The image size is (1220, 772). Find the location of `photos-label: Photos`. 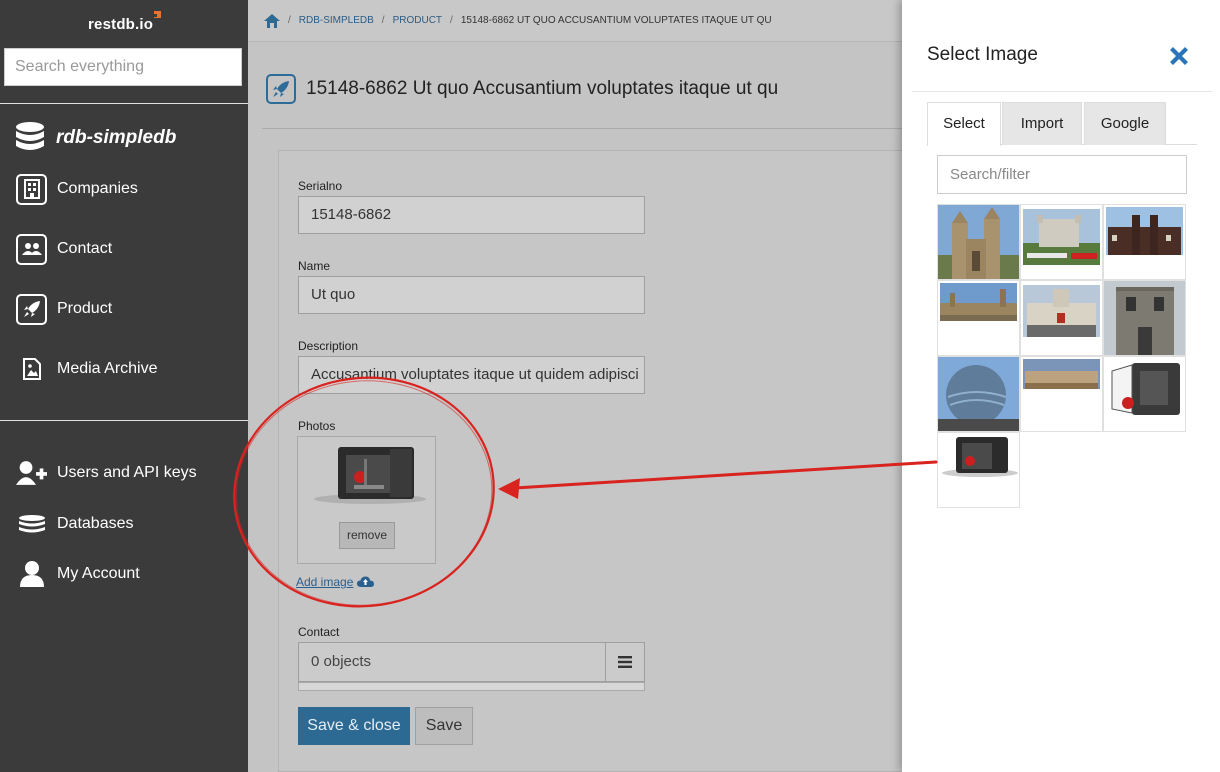

photos-label: Photos is located at coordinates (317, 426).